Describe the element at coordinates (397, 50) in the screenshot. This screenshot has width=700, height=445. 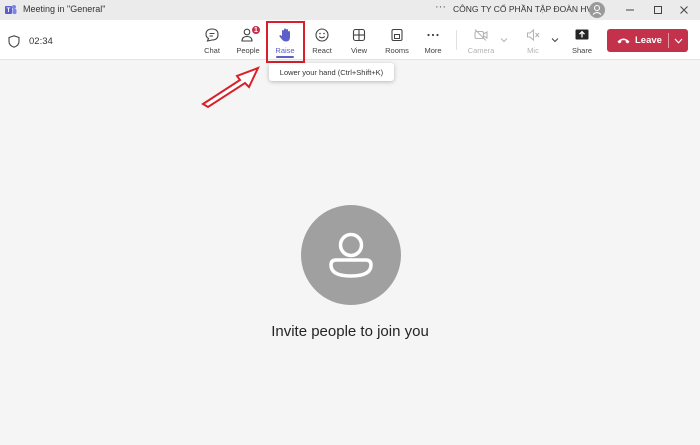
I see `rooms-label: Rooms` at that location.